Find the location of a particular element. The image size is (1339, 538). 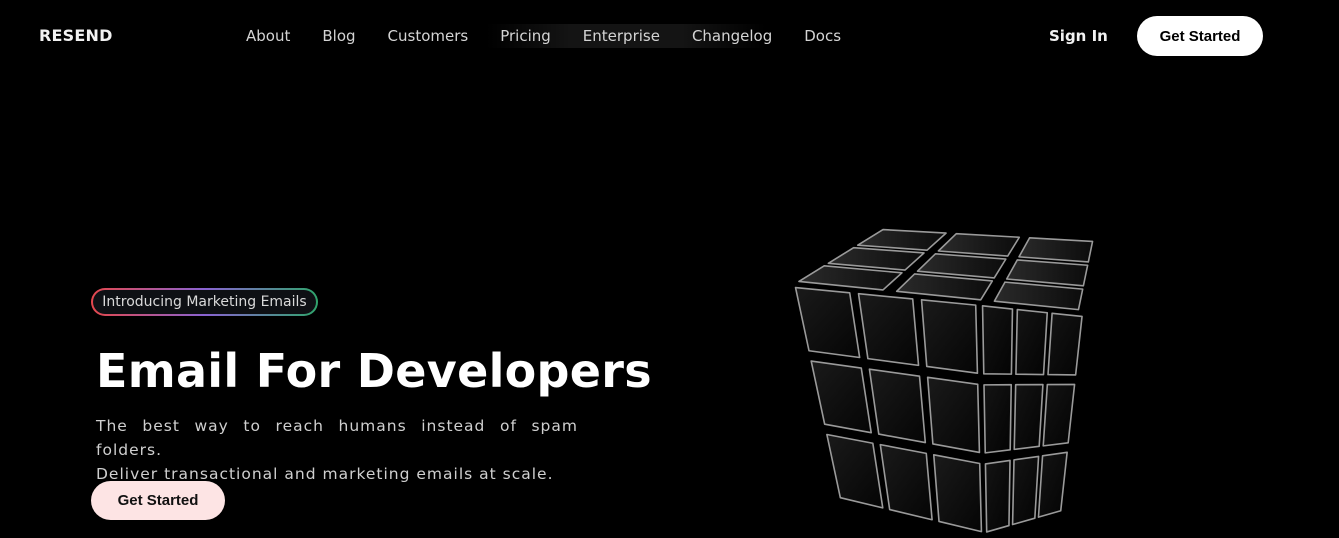

hero-title: Email For Developers is located at coordinates (374, 371).